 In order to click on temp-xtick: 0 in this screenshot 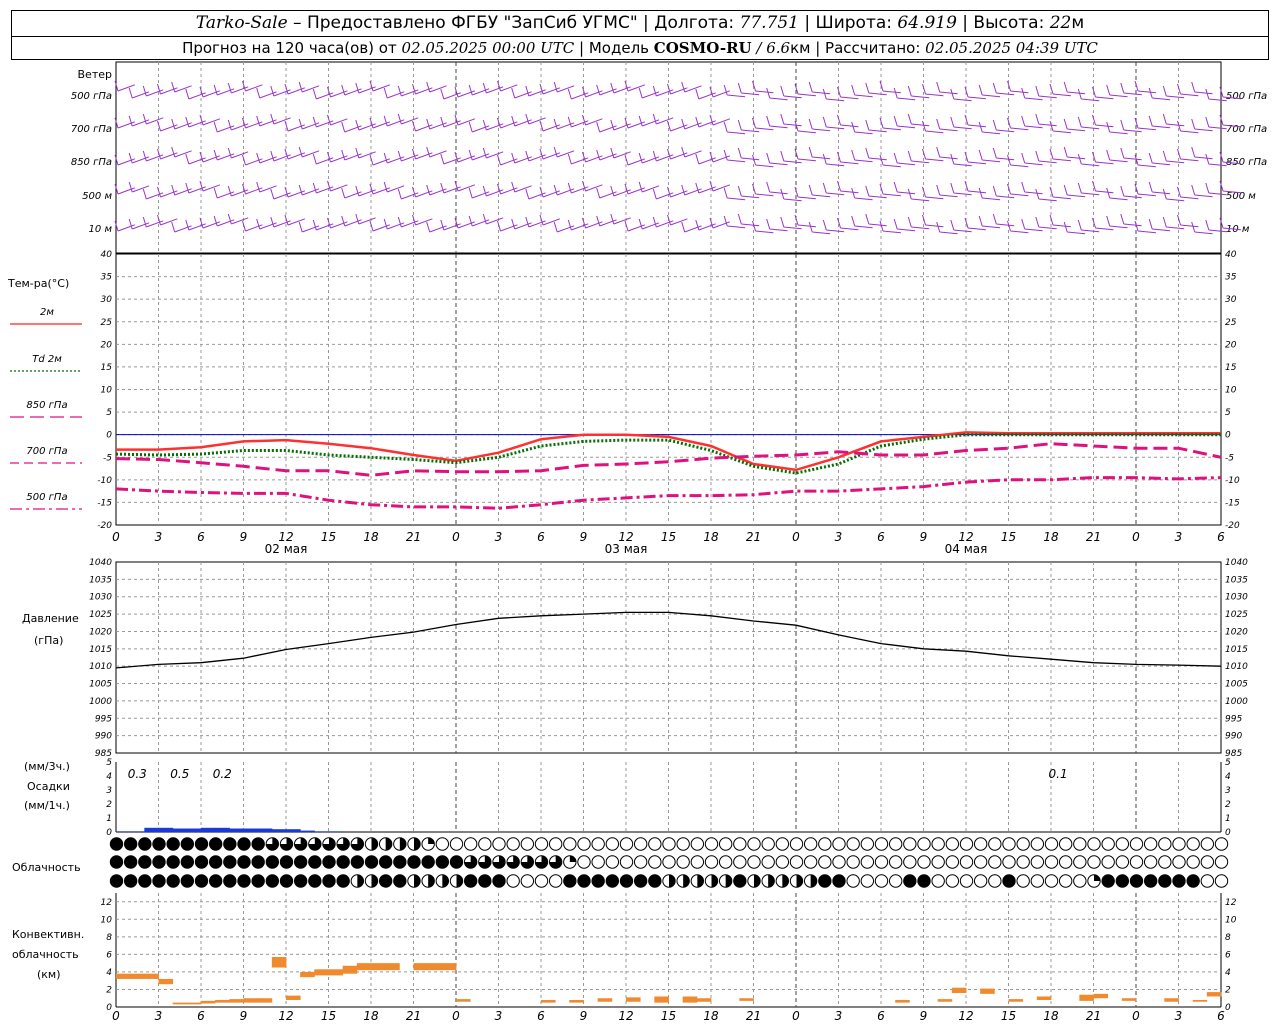, I will do `click(456, 537)`.